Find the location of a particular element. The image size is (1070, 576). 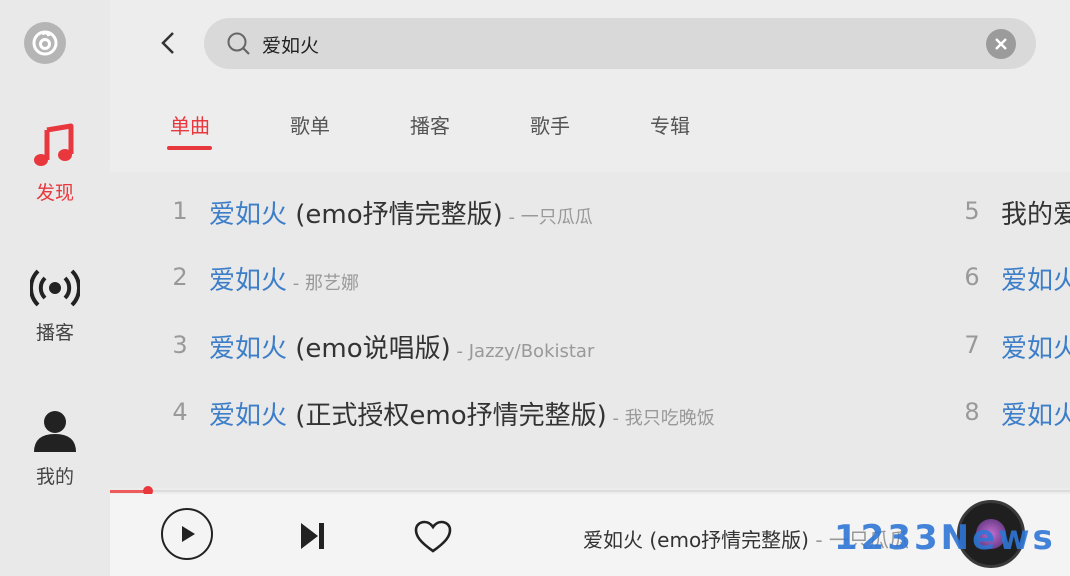

sidebar-item-label: 发现 is located at coordinates (54, 193).